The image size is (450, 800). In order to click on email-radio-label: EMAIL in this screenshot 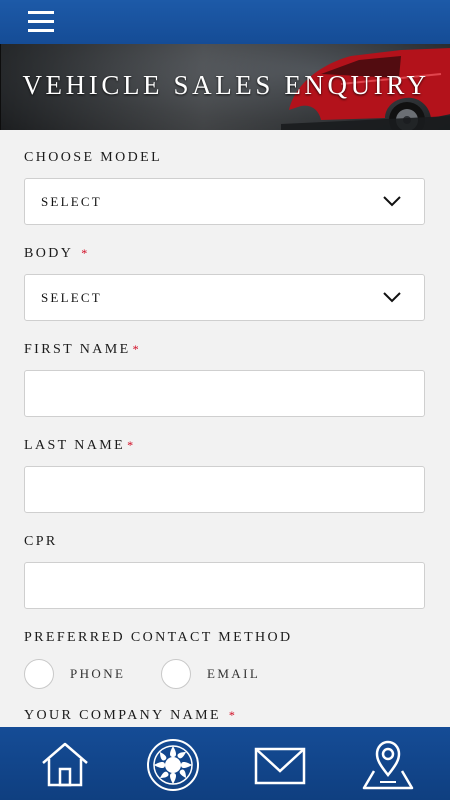, I will do `click(233, 674)`.